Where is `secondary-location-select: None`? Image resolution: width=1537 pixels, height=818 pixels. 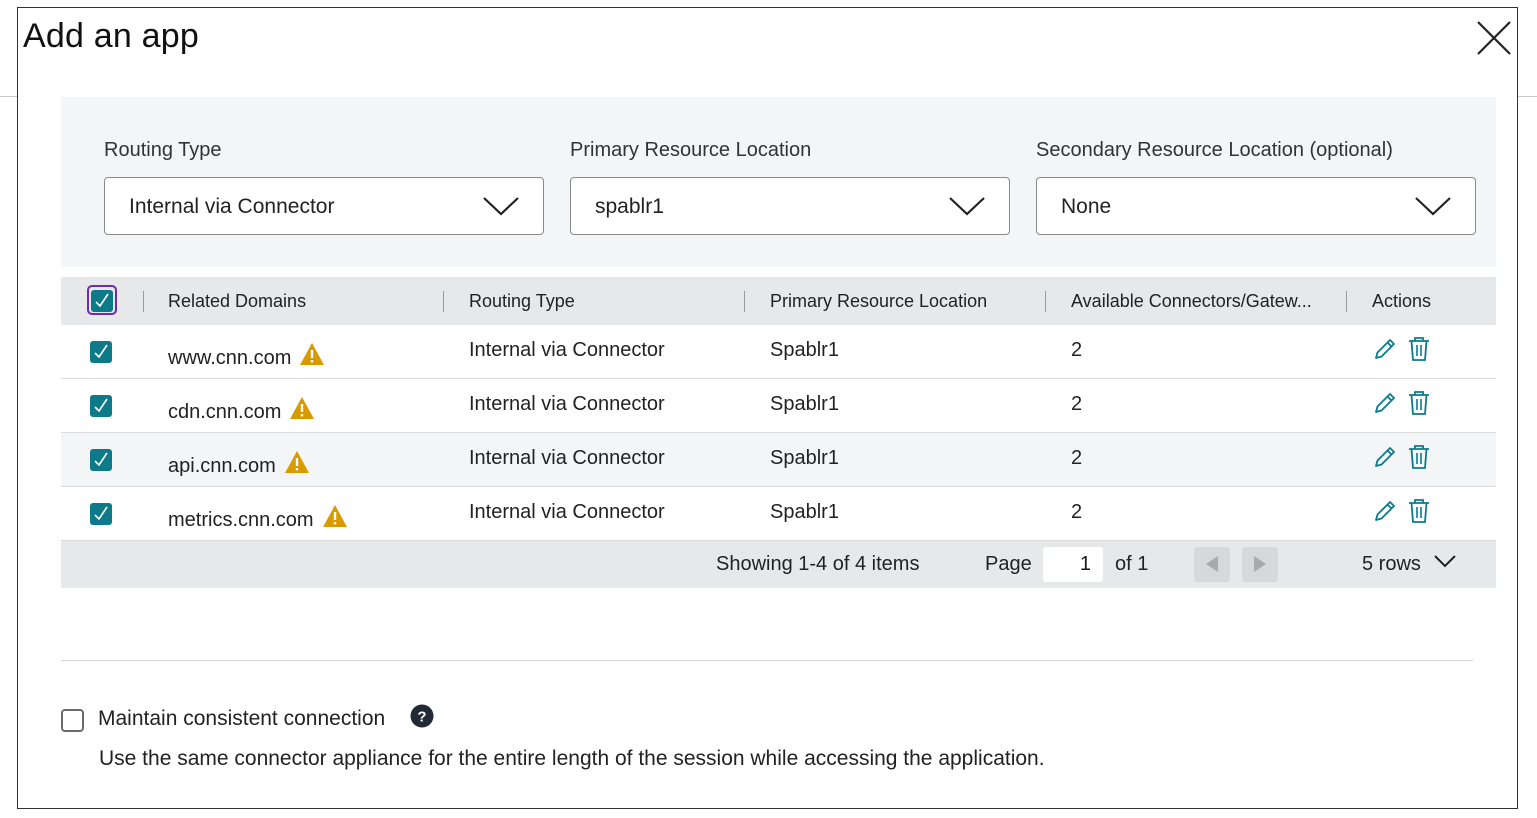 secondary-location-select: None is located at coordinates (1256, 206).